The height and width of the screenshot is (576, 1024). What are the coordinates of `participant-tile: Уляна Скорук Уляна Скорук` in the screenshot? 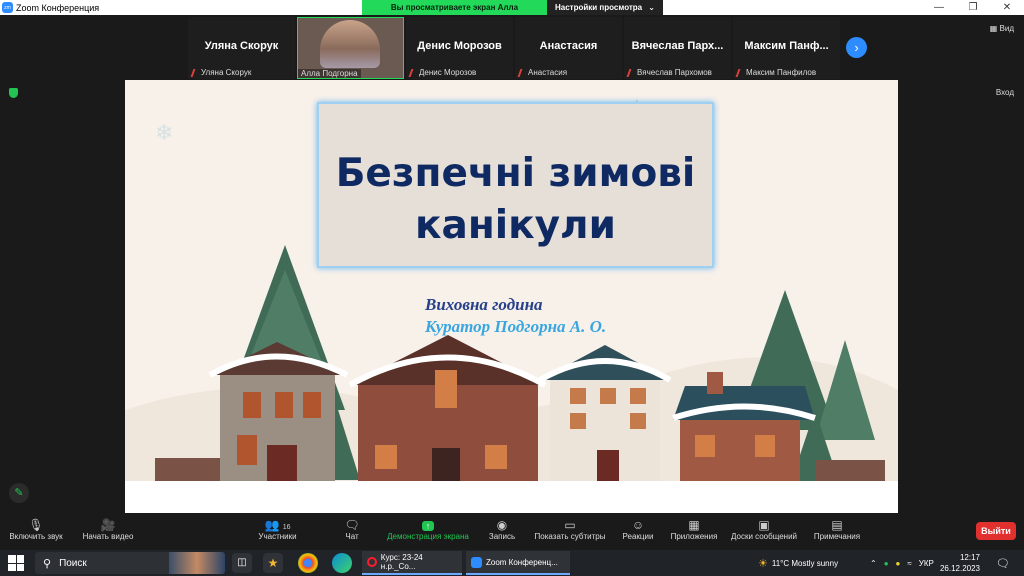 It's located at (241, 48).